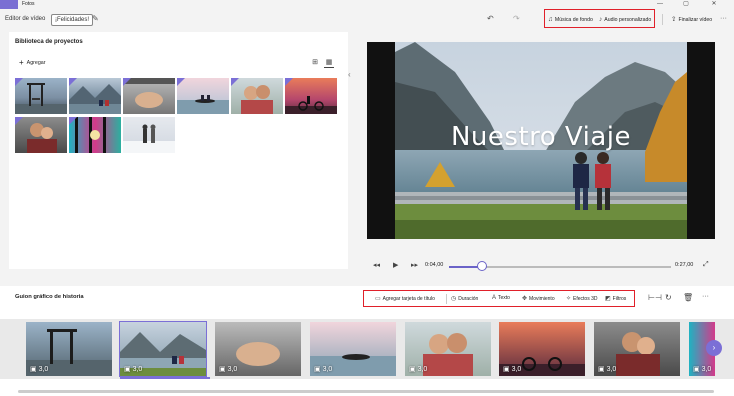 The width and height of the screenshot is (734, 396). What do you see at coordinates (149, 138) in the screenshot?
I see `snow-walk-photo` at bounding box center [149, 138].